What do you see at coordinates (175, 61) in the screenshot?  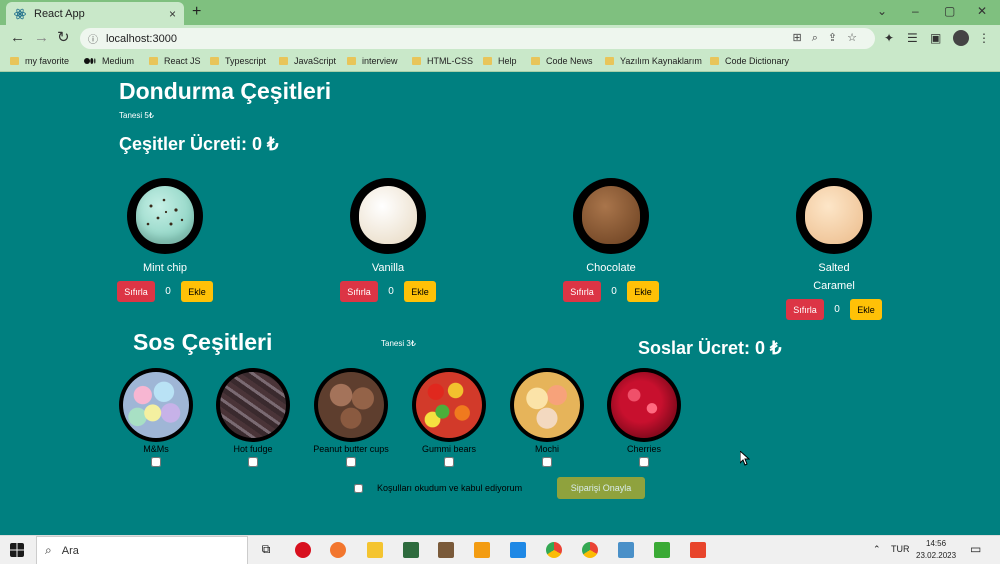 I see `bookmark-item: React JS` at bounding box center [175, 61].